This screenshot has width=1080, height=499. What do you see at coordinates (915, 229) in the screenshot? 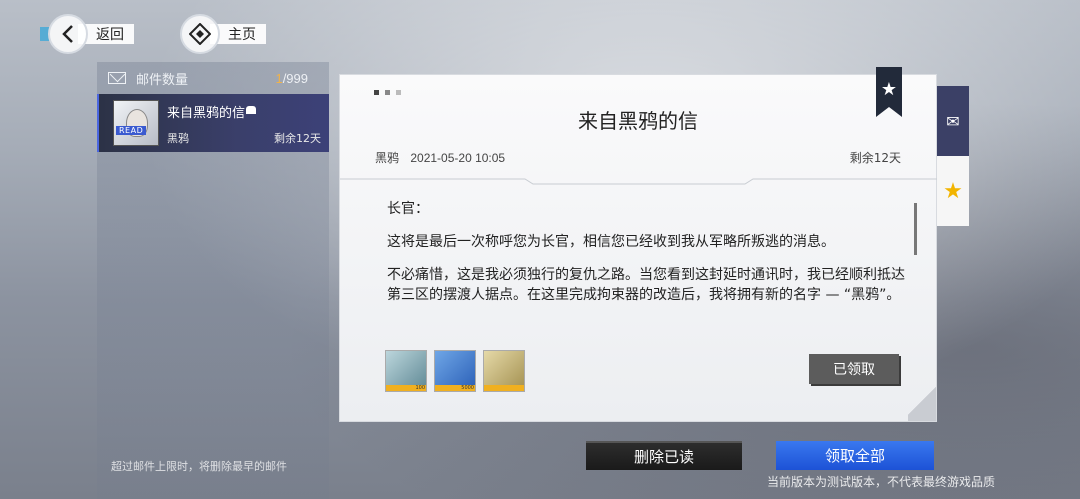
I see `scrollbar` at bounding box center [915, 229].